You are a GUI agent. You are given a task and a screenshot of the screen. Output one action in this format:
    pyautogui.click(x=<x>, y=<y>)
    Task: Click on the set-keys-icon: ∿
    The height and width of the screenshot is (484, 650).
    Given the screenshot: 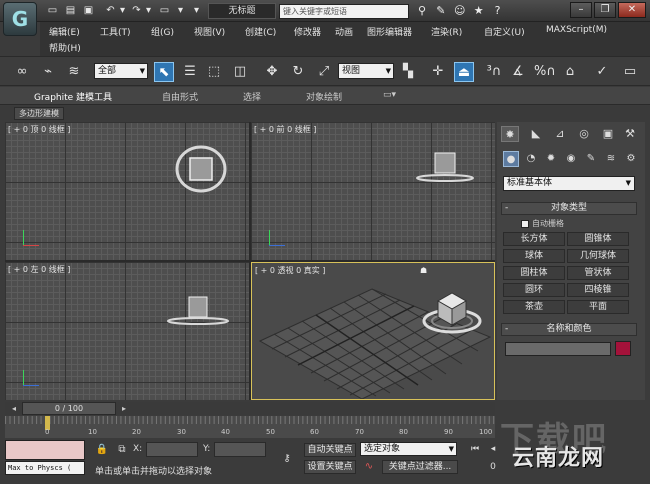 What is the action you would take?
    pyautogui.click(x=369, y=467)
    